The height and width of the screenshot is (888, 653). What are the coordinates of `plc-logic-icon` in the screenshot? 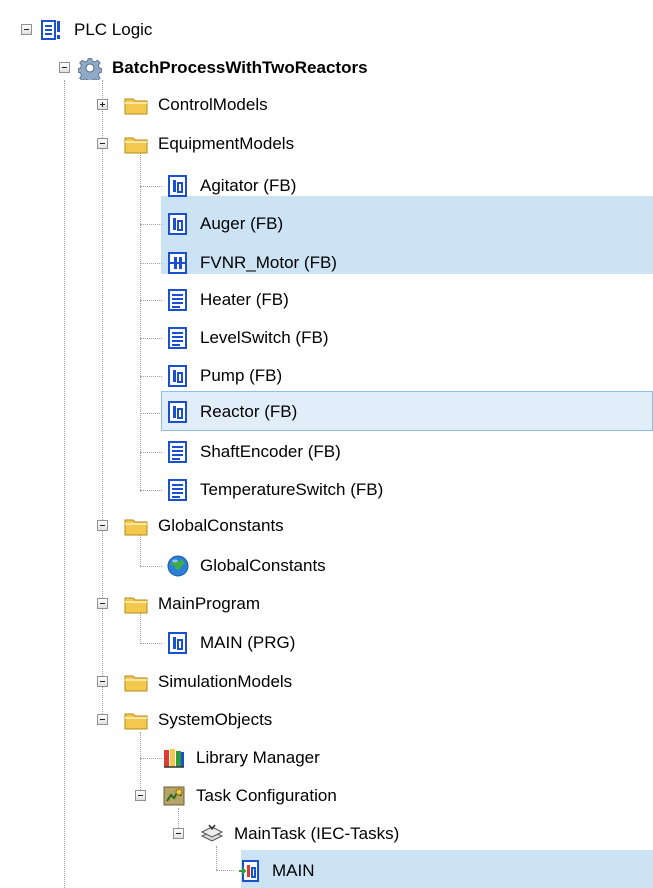 It's located at (52, 30).